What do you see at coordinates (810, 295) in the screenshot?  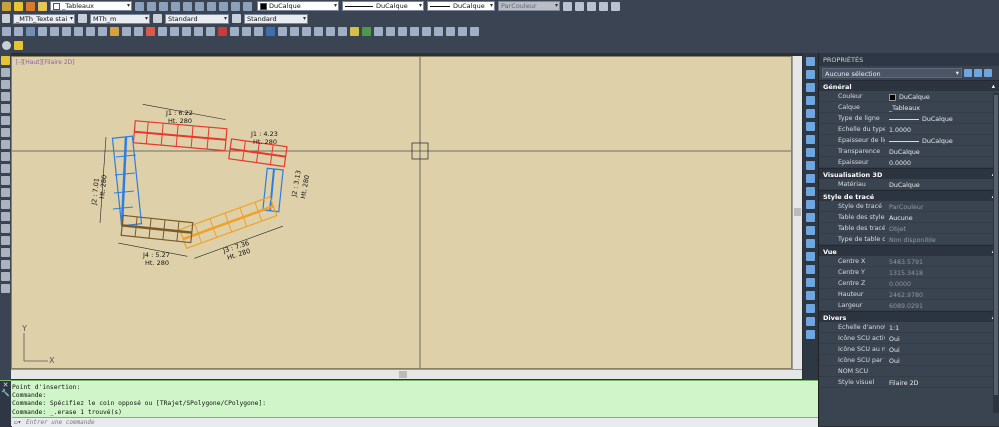 I see `edit-hatch-icon` at bounding box center [810, 295].